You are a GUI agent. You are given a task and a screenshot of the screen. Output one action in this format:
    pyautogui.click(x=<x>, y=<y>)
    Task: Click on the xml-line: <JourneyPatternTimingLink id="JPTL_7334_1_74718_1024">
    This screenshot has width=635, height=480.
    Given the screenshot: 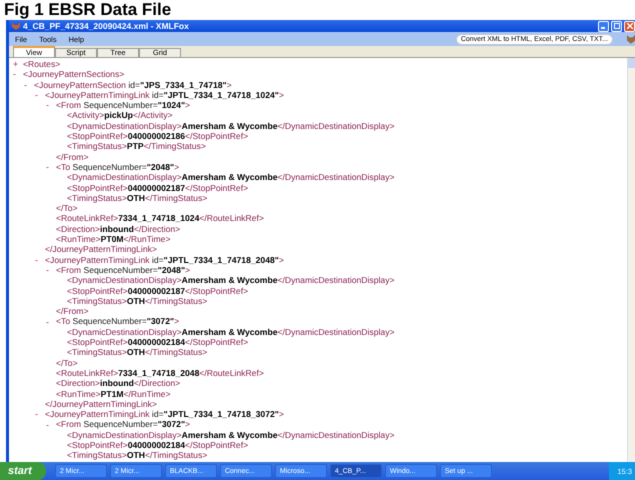 What is the action you would take?
    pyautogui.click(x=164, y=95)
    